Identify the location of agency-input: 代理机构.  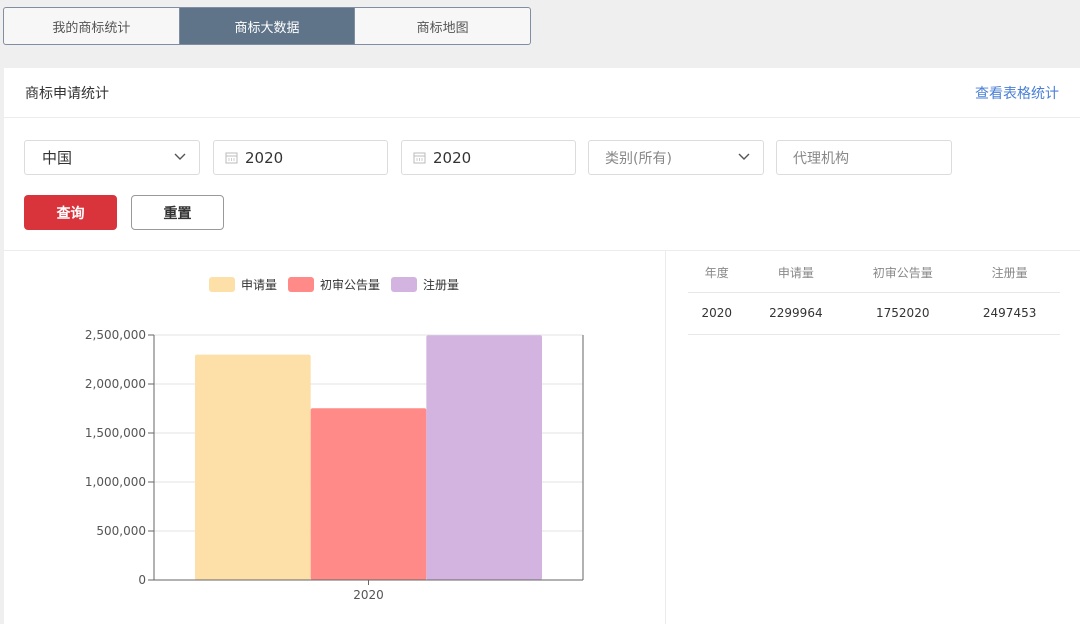
(864, 157).